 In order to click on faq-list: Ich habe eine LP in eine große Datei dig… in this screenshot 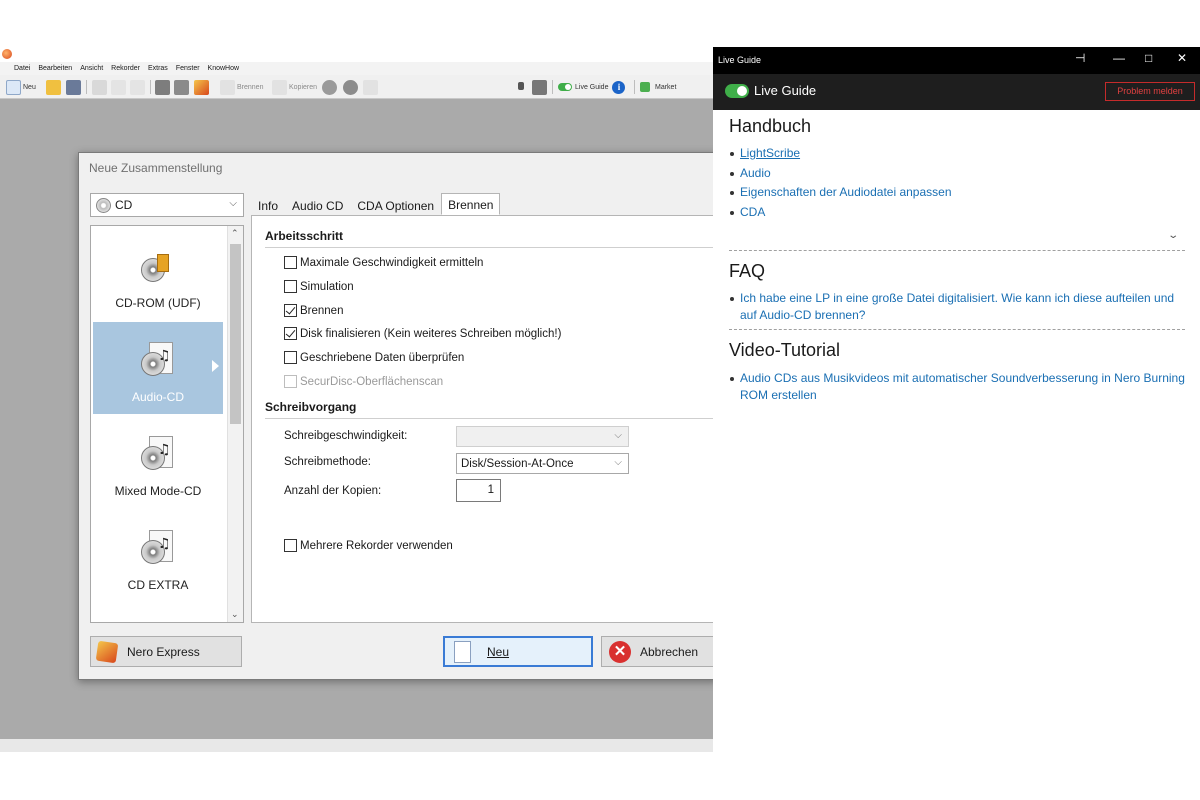, I will do `click(959, 308)`.